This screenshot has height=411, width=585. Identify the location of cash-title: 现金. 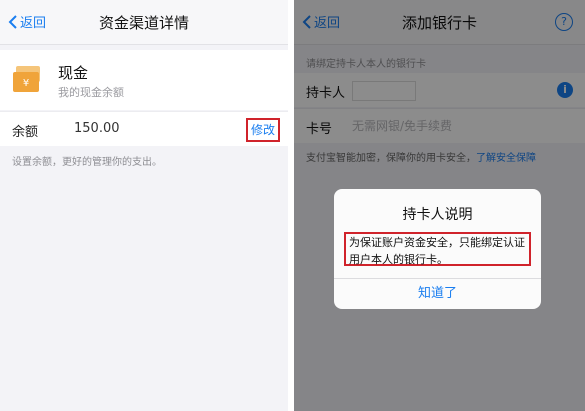
(73, 73).